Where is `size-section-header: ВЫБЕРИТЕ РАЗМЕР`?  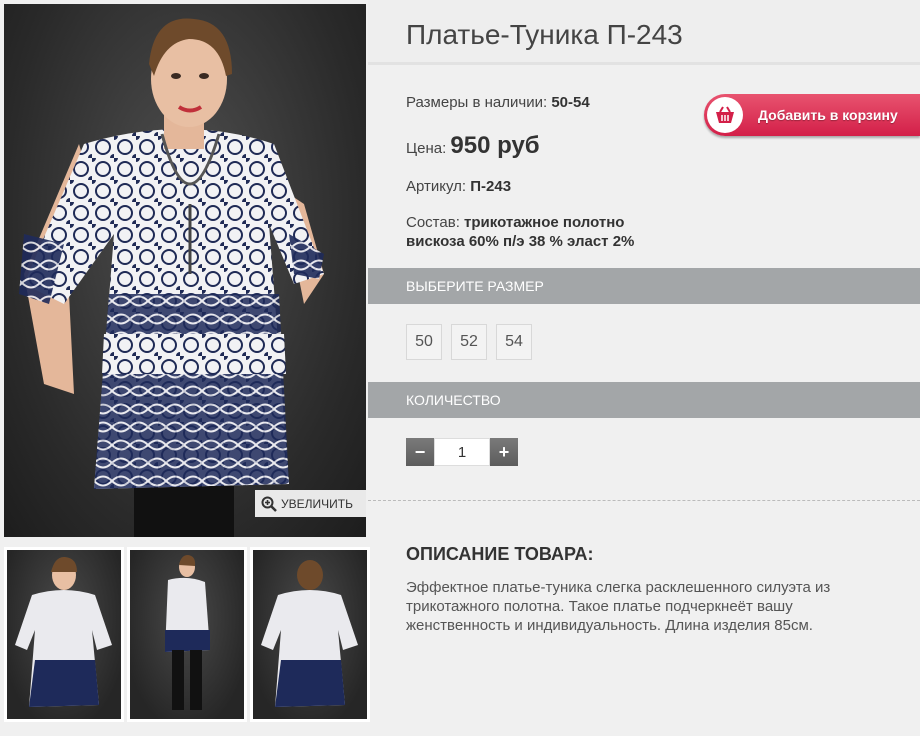
size-section-header: ВЫБЕРИТЕ РАЗМЕР is located at coordinates (644, 286).